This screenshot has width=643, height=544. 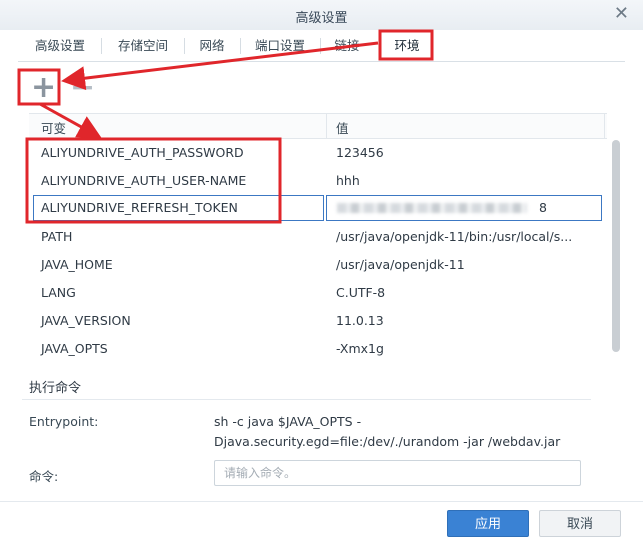 I want to click on variable-name: ALIYUNDRIVE_AUTH_USER-NAME, so click(x=144, y=180).